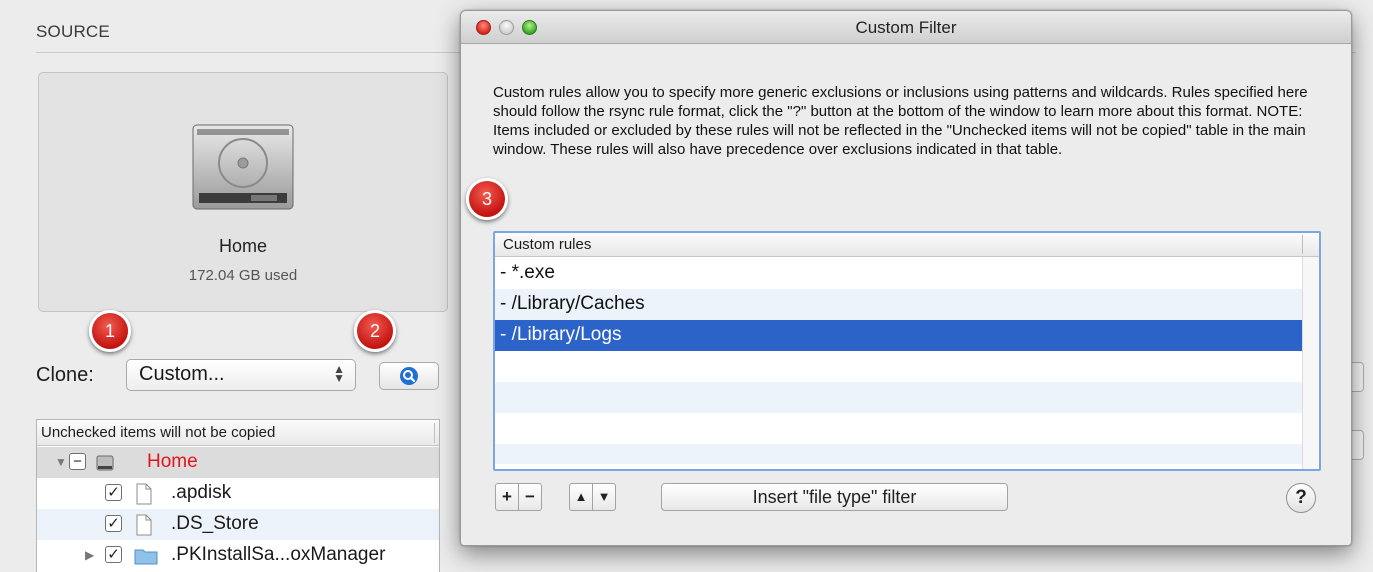  I want to click on help-button: ?, so click(1301, 498).